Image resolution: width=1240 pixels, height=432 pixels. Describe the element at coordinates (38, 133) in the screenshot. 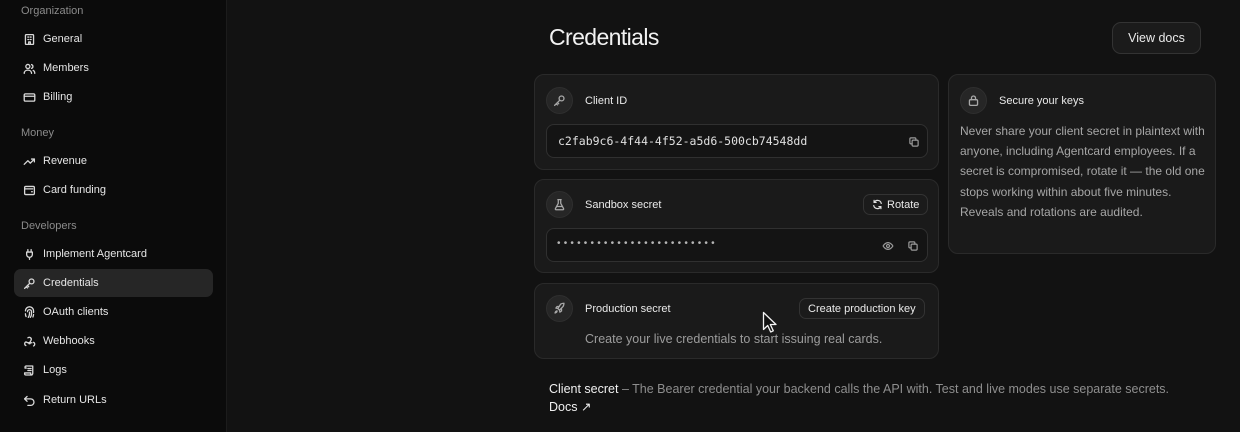

I see `section-title-money: Money` at that location.